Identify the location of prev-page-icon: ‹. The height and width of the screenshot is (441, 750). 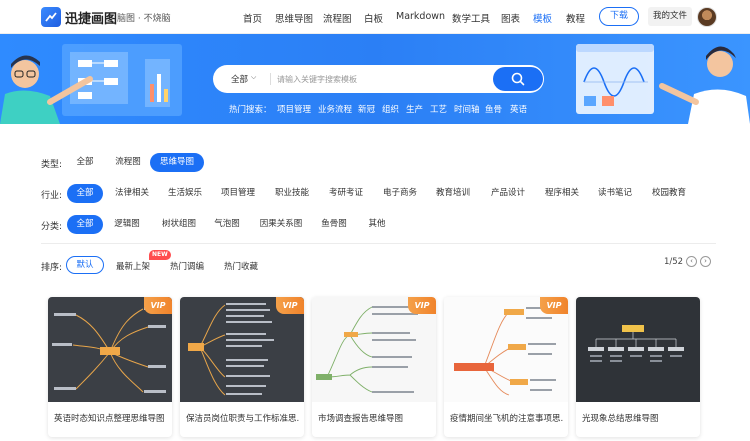
(691, 261).